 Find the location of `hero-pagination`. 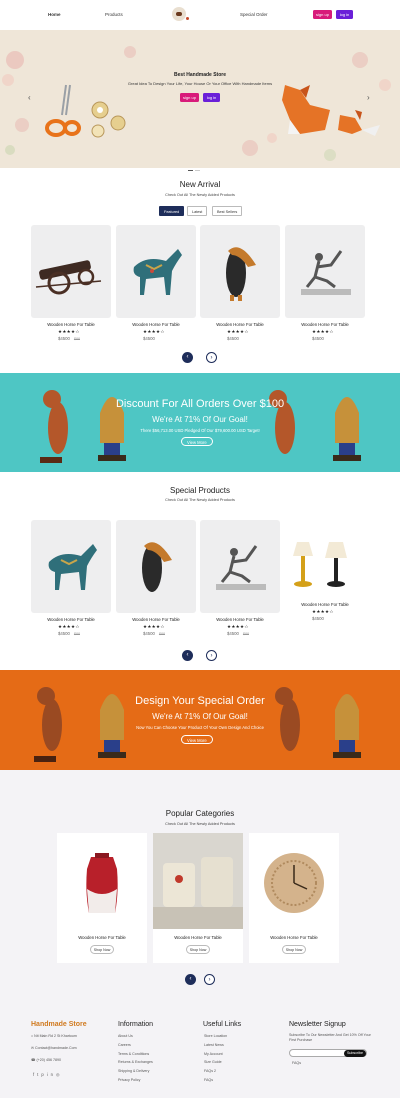

hero-pagination is located at coordinates (200, 164).